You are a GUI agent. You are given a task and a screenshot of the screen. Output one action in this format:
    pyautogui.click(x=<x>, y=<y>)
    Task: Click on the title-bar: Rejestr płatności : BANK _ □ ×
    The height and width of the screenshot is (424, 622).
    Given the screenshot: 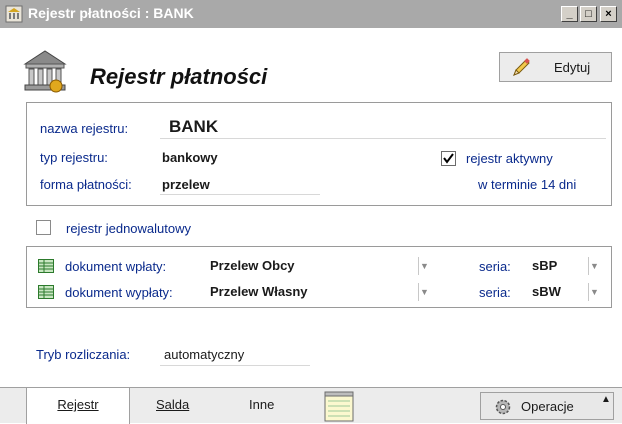 What is the action you would take?
    pyautogui.click(x=311, y=14)
    